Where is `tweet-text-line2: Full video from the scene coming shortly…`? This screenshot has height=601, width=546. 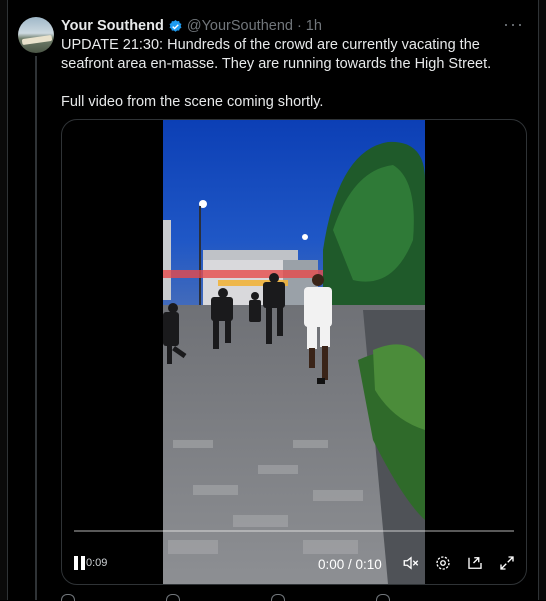 tweet-text-line2: Full video from the scene coming shortly… is located at coordinates (192, 102).